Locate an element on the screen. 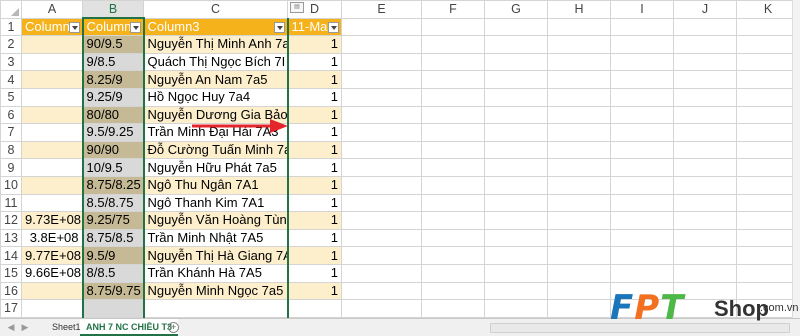  cell-j1 is located at coordinates (705, 27).